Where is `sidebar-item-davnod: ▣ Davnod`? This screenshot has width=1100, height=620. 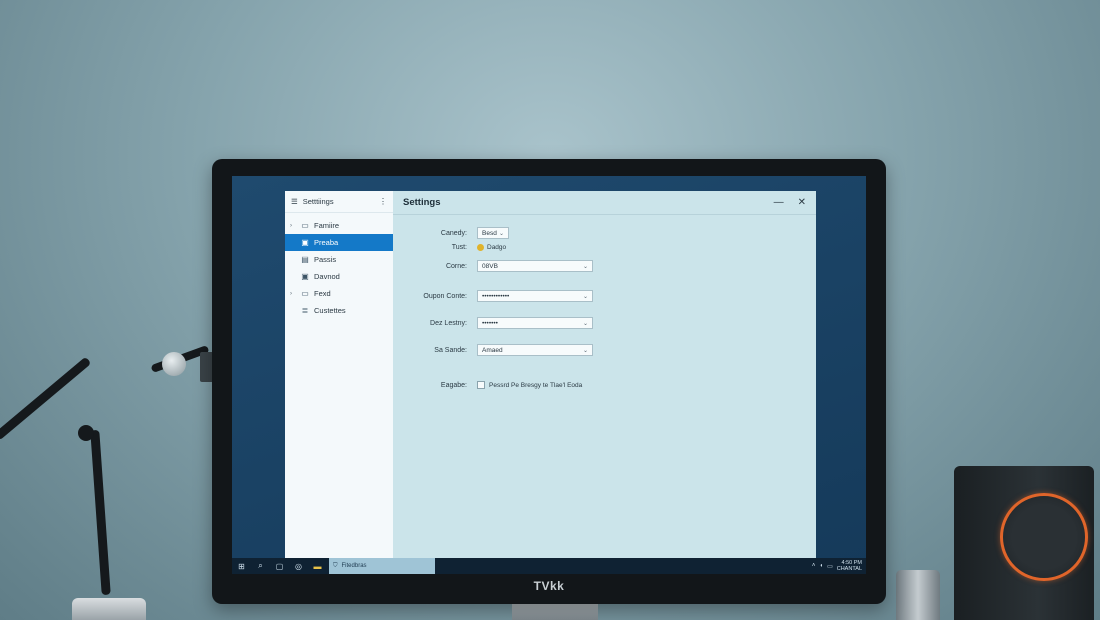 sidebar-item-davnod: ▣ Davnod is located at coordinates (339, 276).